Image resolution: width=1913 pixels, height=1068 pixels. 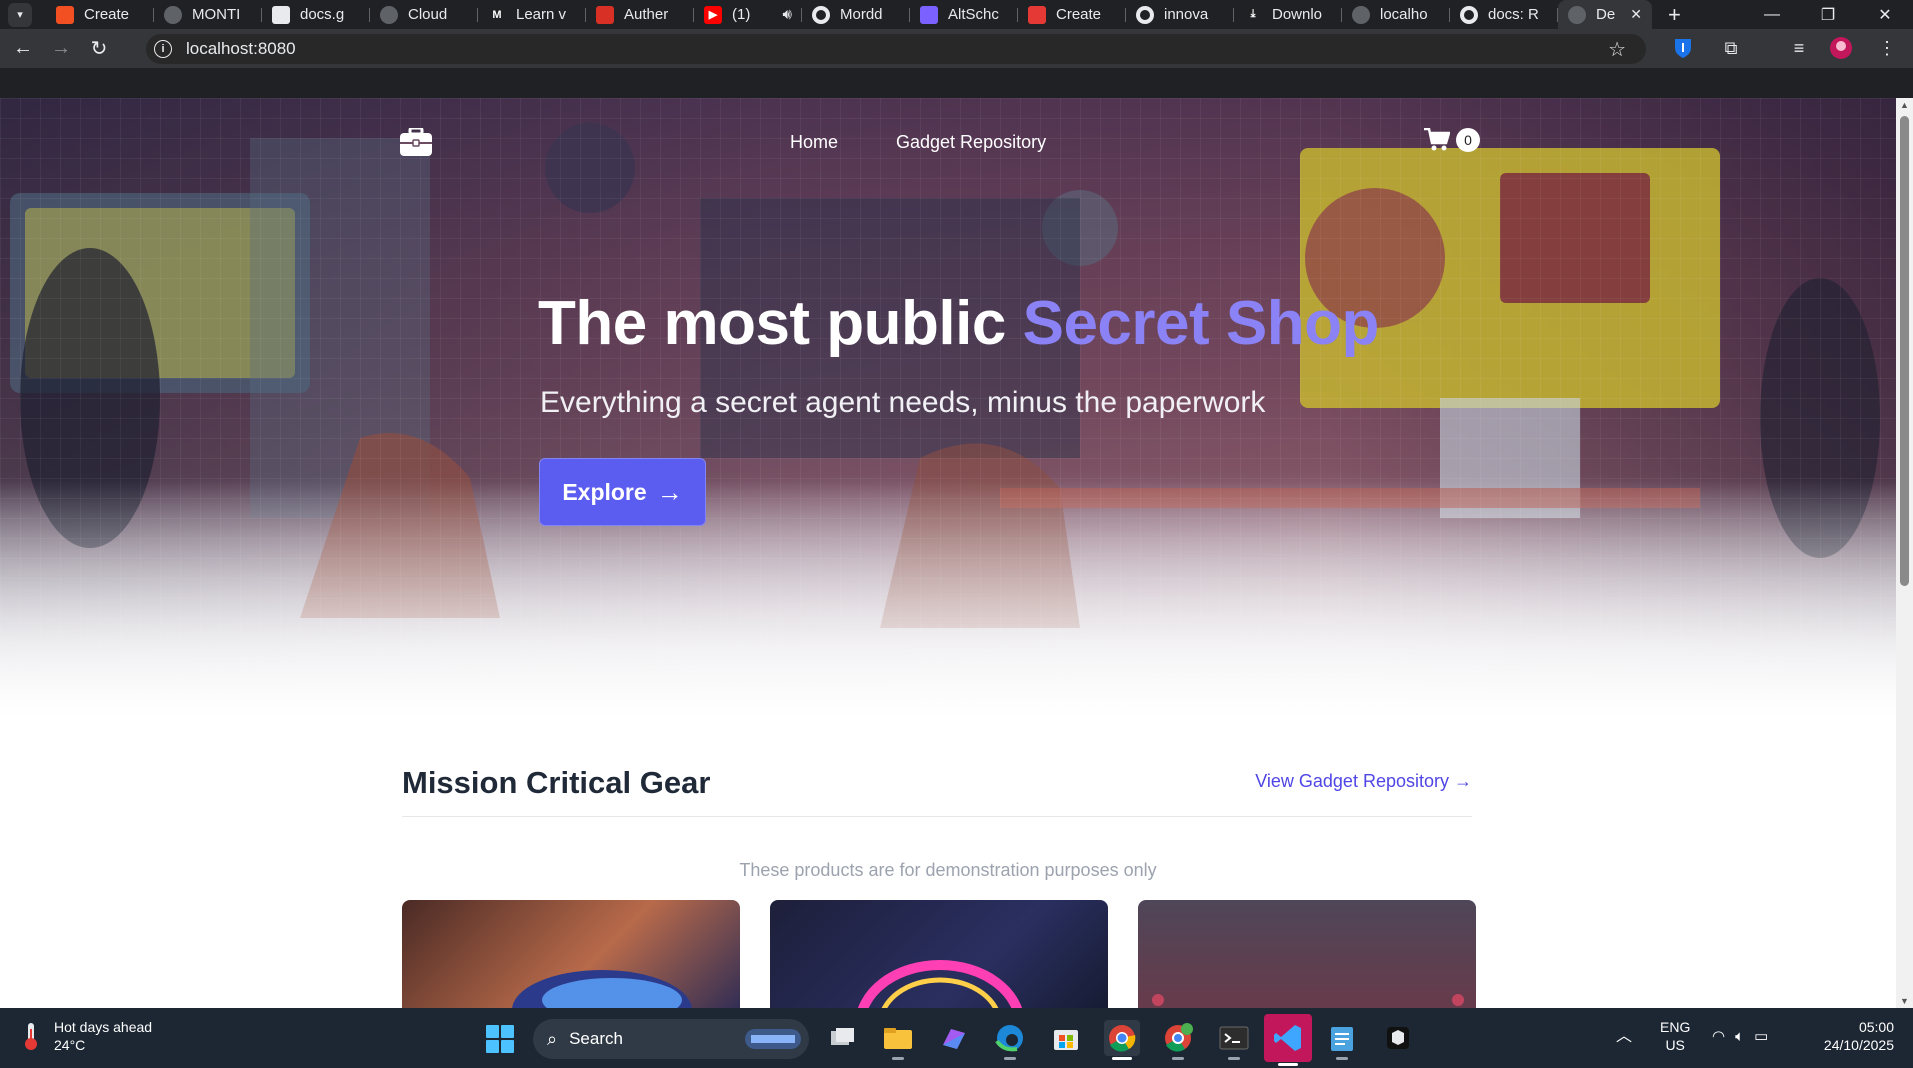 What do you see at coordinates (971, 142) in the screenshot?
I see `nav-repository-link: Gadget Repository` at bounding box center [971, 142].